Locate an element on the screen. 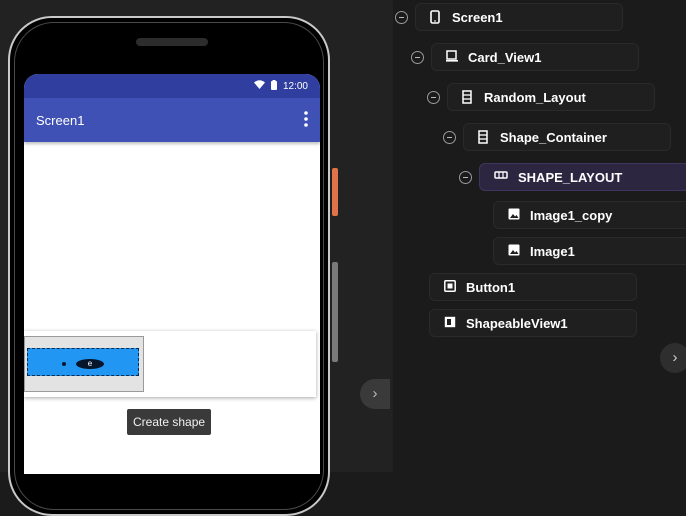 The width and height of the screenshot is (686, 516). button-icon is located at coordinates (450, 287).